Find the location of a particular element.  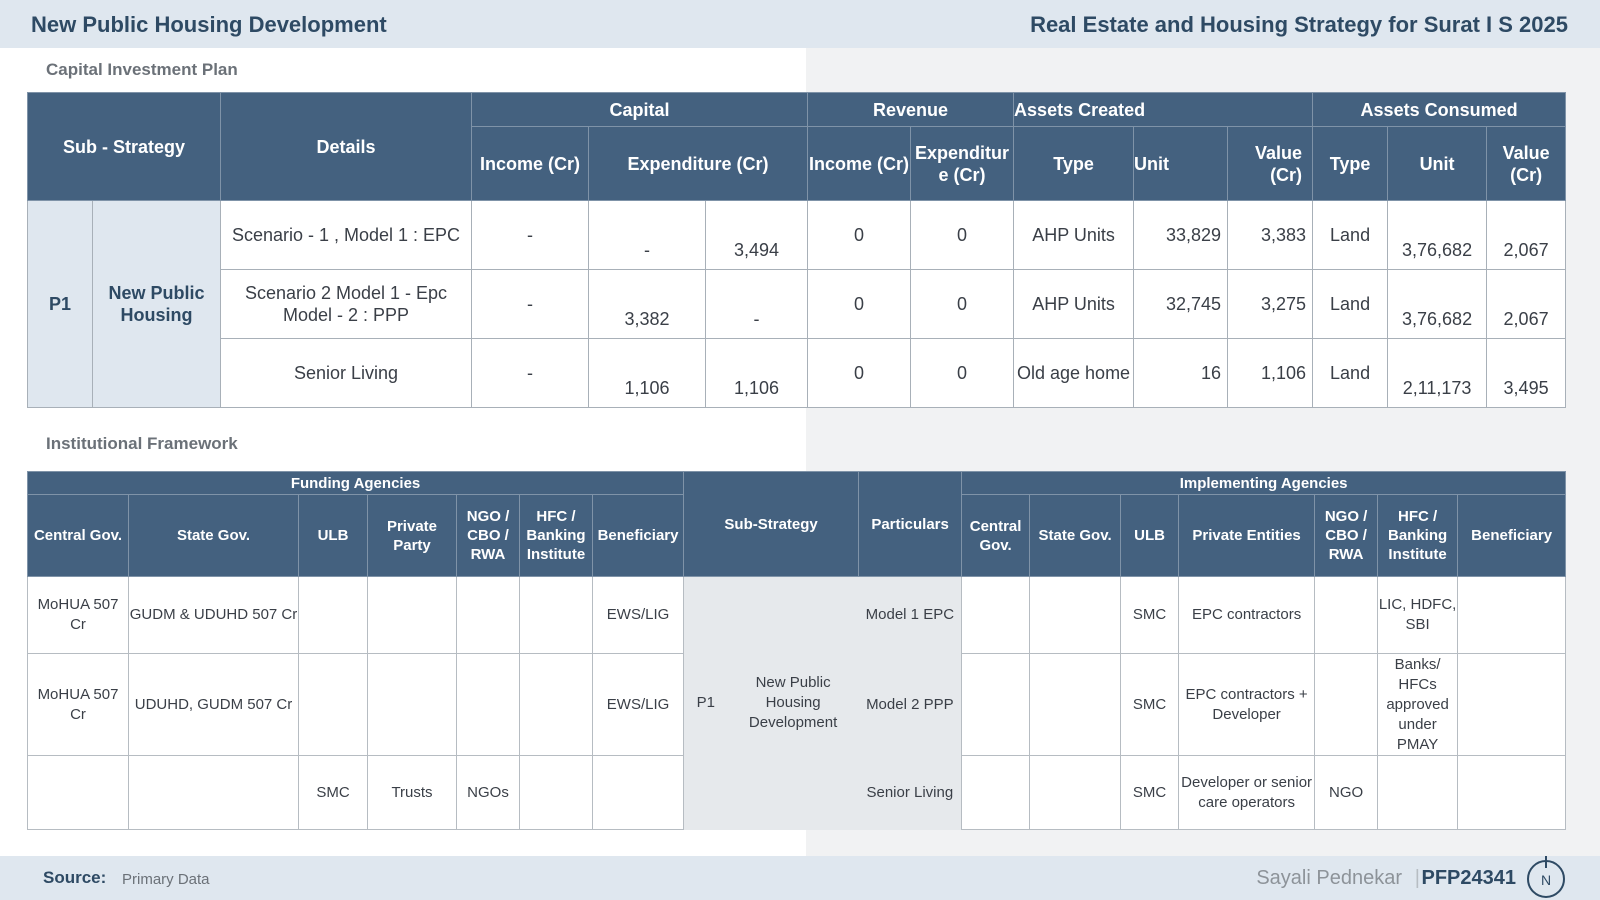

header-consumed-unit: Unit is located at coordinates (1437, 163).